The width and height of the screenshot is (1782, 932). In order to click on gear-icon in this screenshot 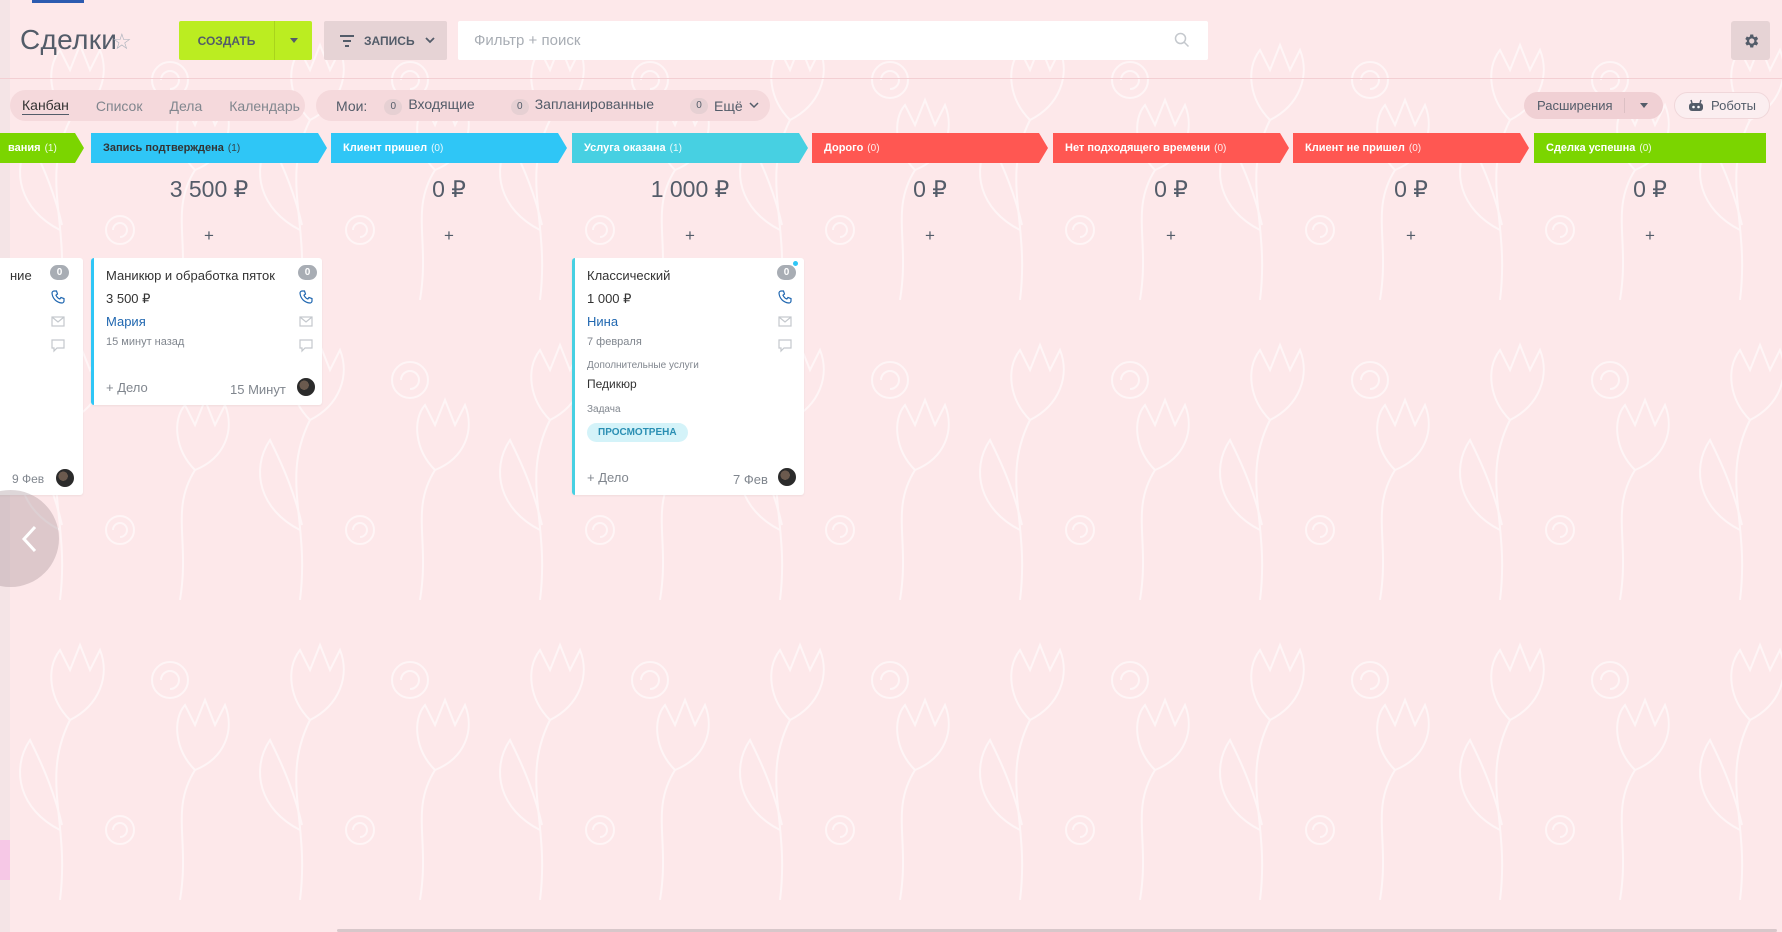, I will do `click(1751, 40)`.